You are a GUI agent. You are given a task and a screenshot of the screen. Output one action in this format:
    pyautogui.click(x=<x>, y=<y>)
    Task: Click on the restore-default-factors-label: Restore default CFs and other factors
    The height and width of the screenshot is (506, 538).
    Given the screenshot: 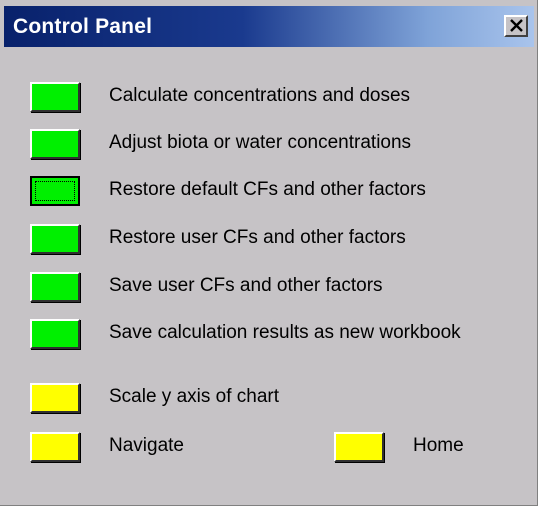 What is the action you would take?
    pyautogui.click(x=267, y=189)
    